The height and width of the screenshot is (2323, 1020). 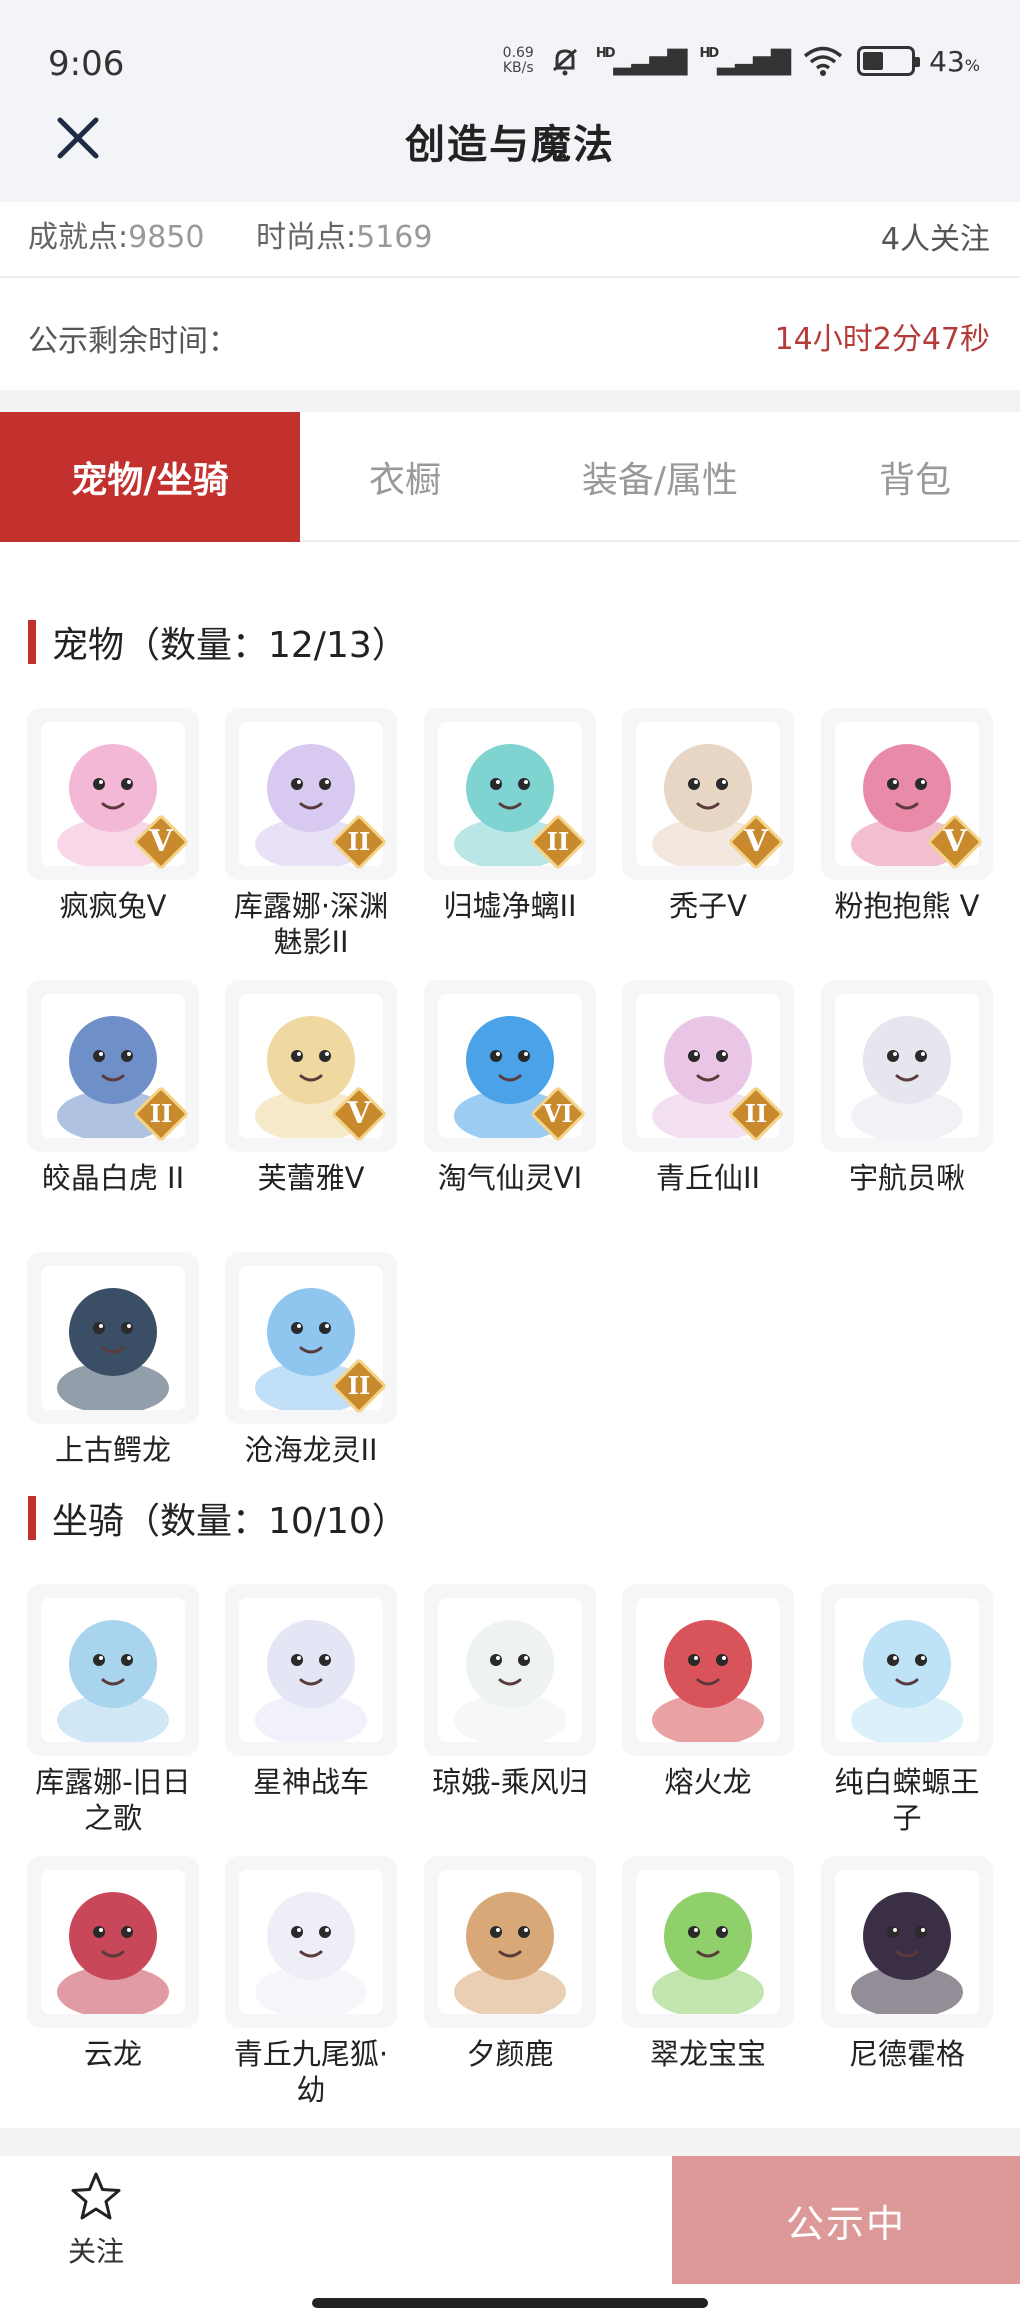 I want to click on timer-row: 公示剩余时间： 14小时2分47秒, so click(x=510, y=335).